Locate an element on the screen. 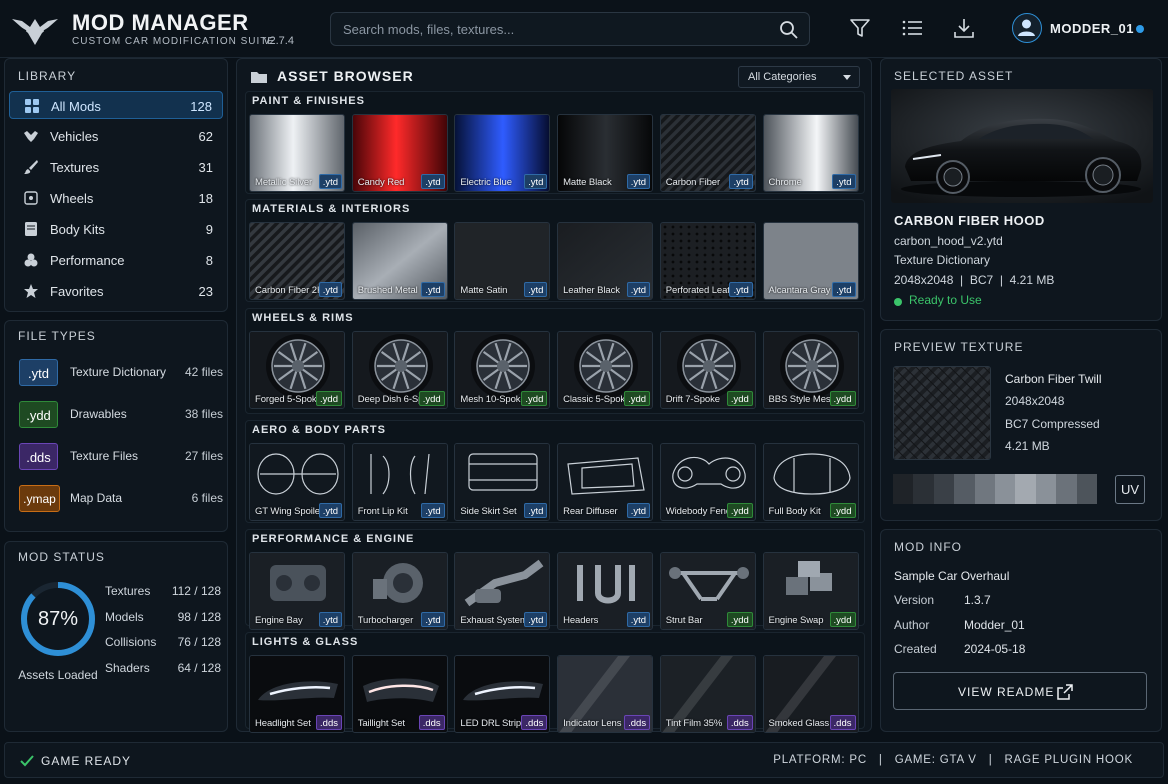 The image size is (1168, 784). mod-status-title: MOD STATUS is located at coordinates (61, 557).